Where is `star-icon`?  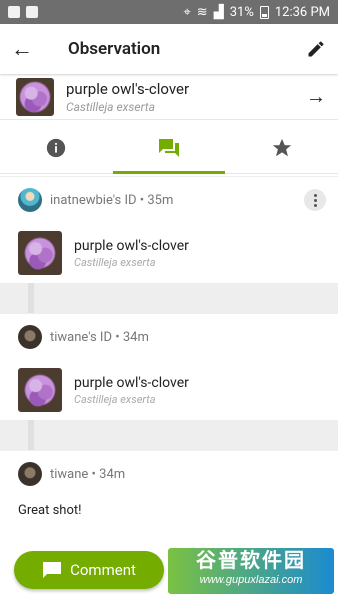
star-icon is located at coordinates (281, 147).